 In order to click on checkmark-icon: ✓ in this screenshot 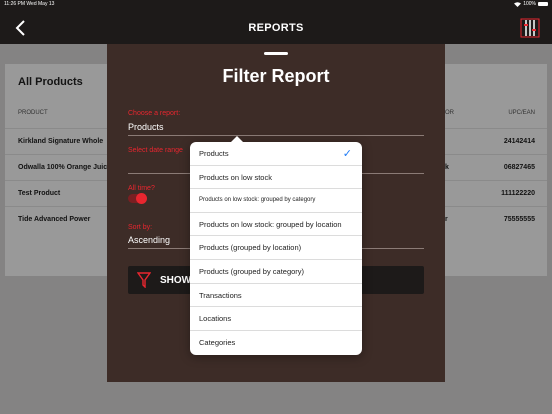, I will do `click(347, 154)`.